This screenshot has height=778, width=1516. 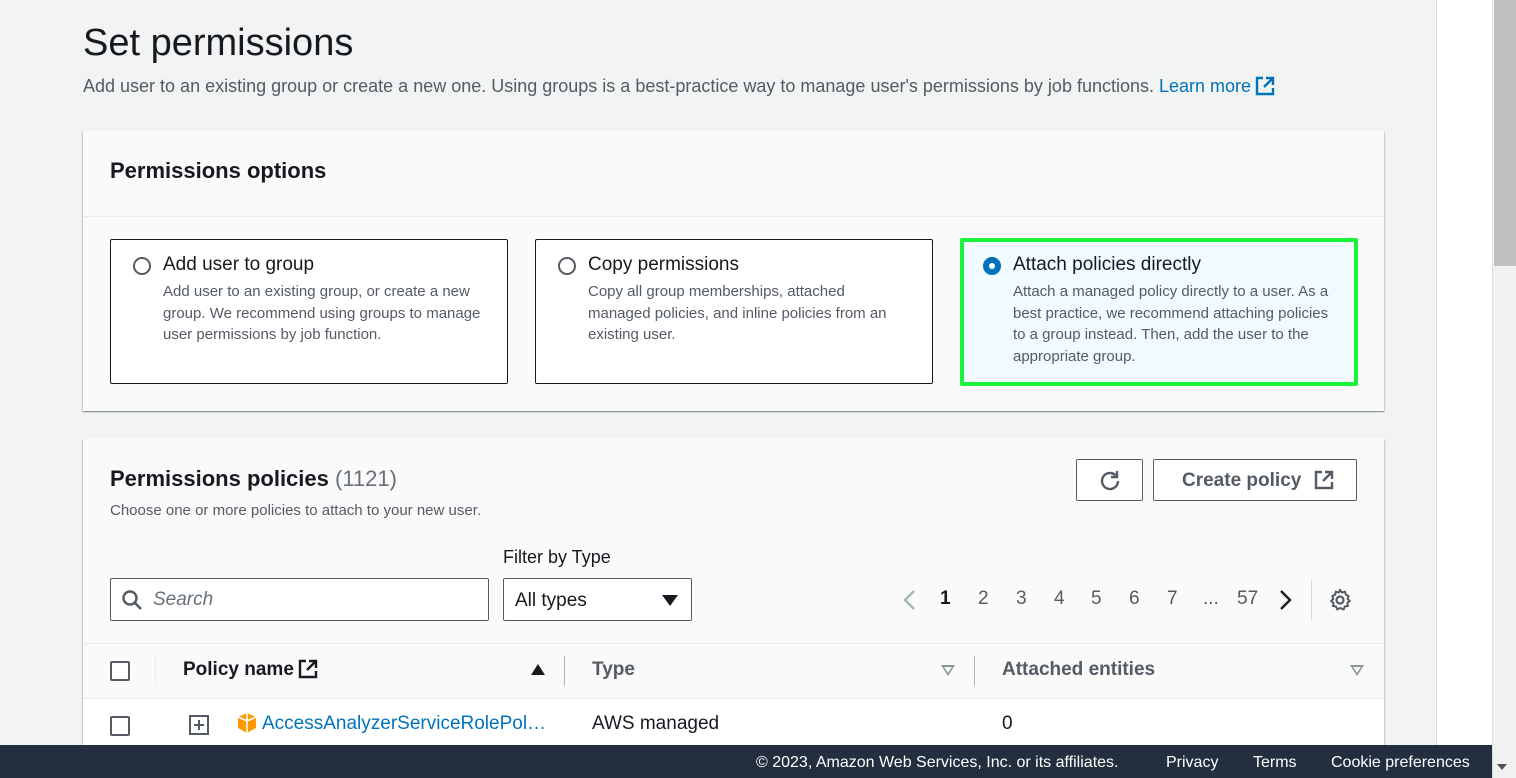 I want to click on policies-title-text: Permissions policies, so click(x=219, y=478).